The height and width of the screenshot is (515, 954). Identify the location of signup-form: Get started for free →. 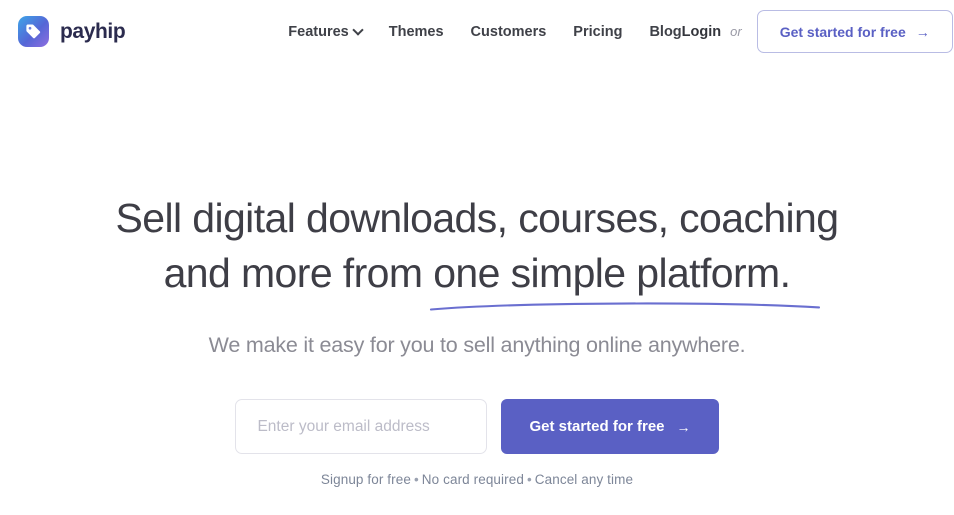
(477, 426).